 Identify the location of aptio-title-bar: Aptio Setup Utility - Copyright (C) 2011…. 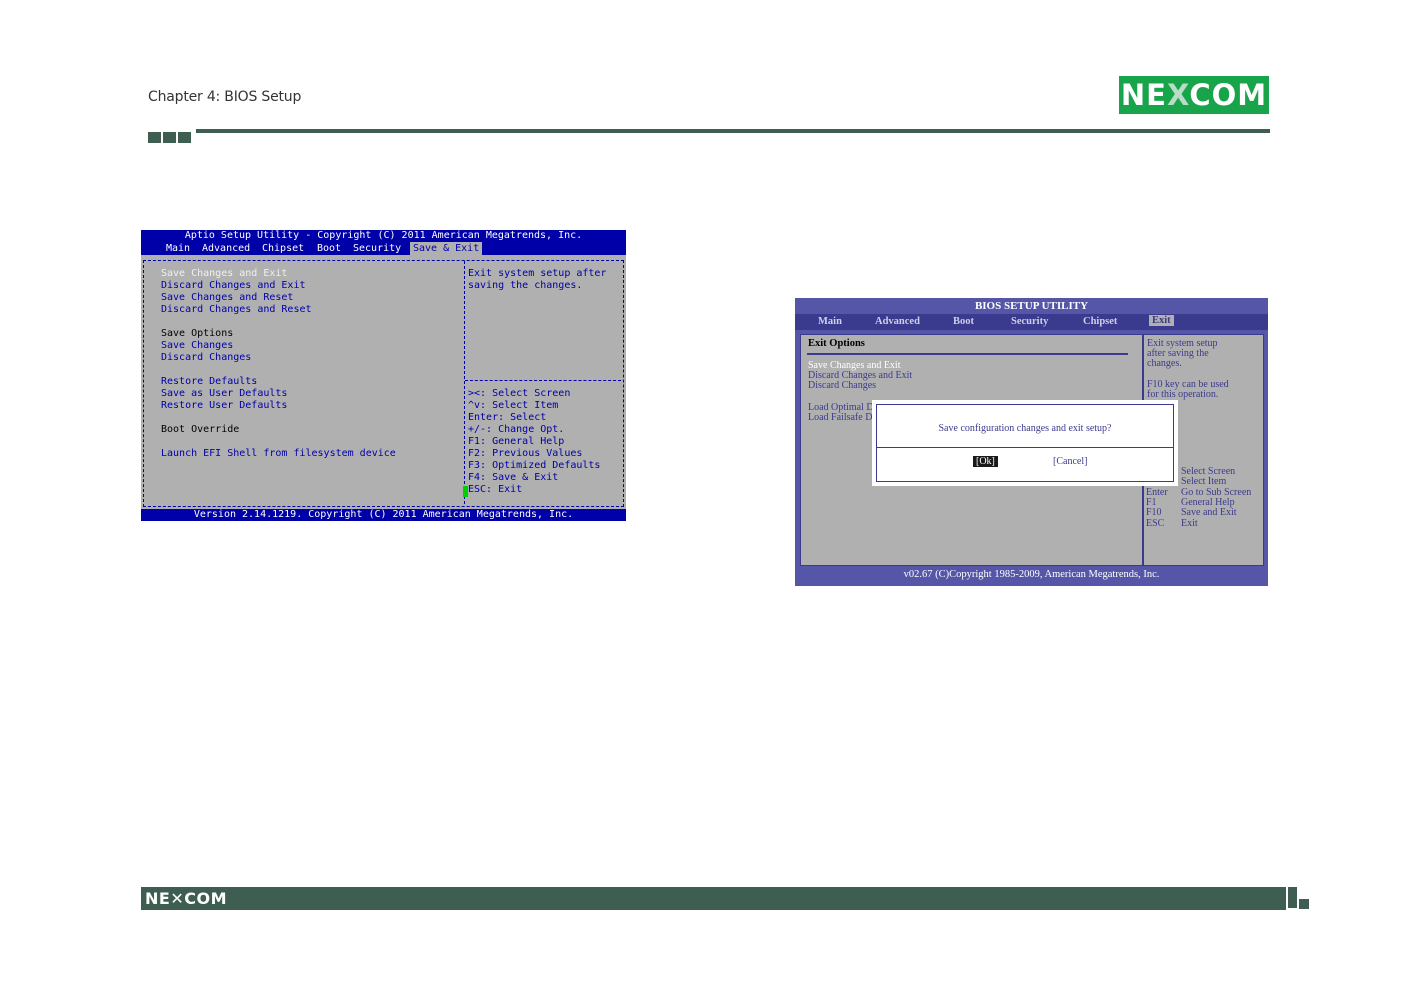
(383, 236).